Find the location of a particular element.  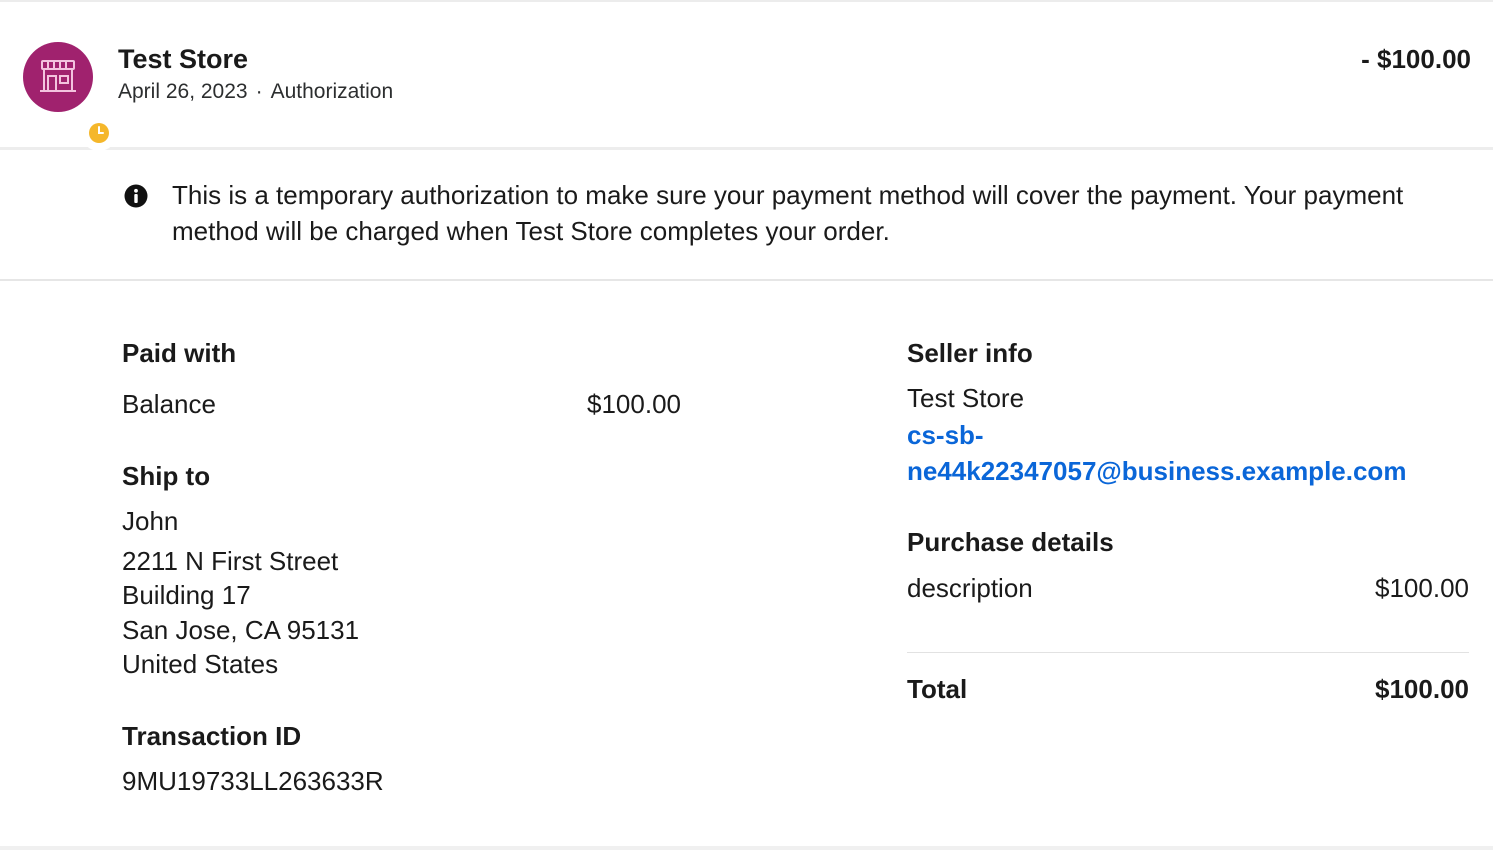

total-amount: $100.00 is located at coordinates (1422, 689).